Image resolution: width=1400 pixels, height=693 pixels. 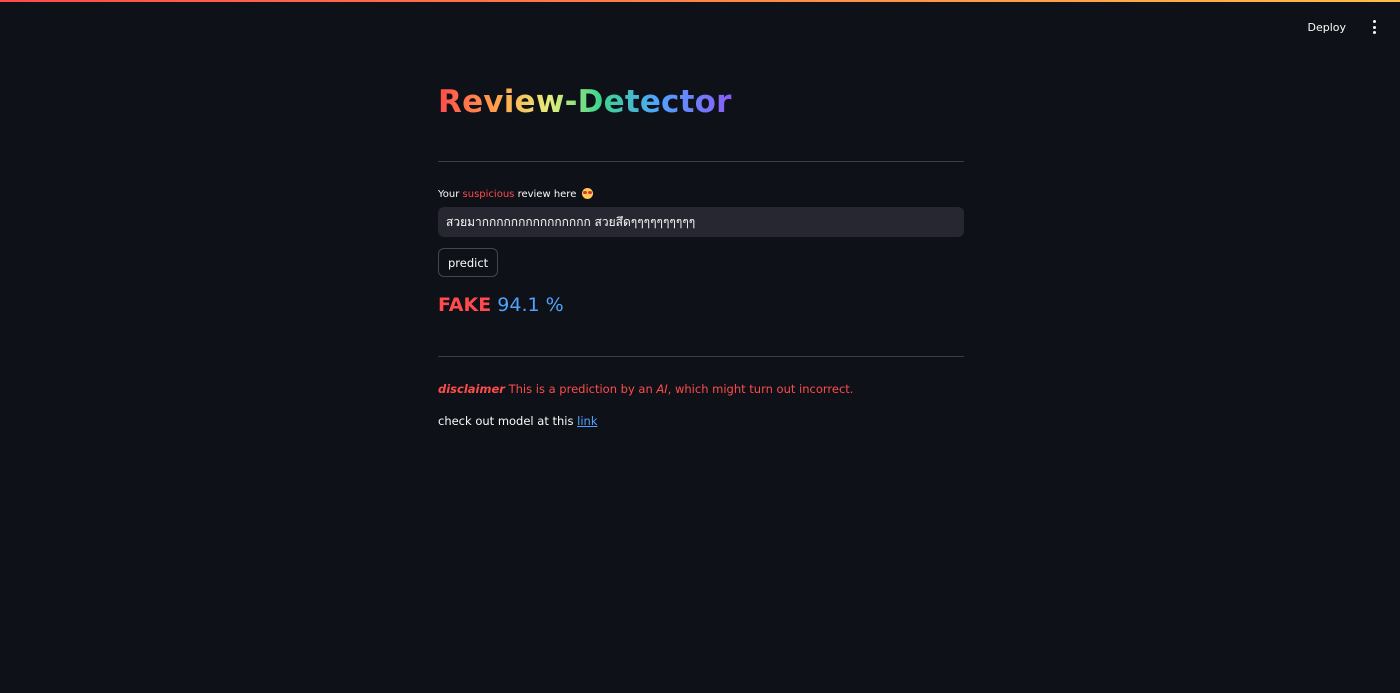 I want to click on top-decoration-bar, so click(x=700, y=1).